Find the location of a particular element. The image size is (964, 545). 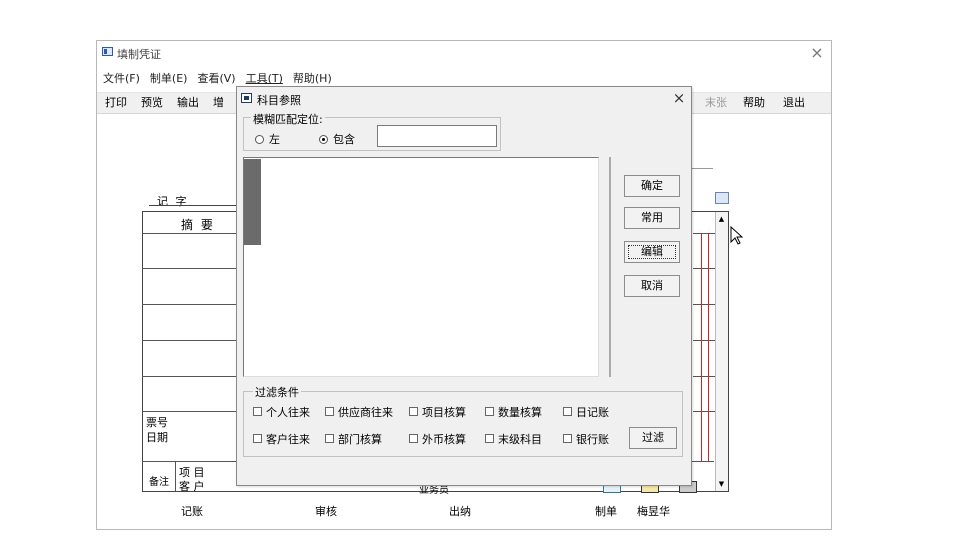

filter-foreign-currency-checkbox is located at coordinates (413, 438).